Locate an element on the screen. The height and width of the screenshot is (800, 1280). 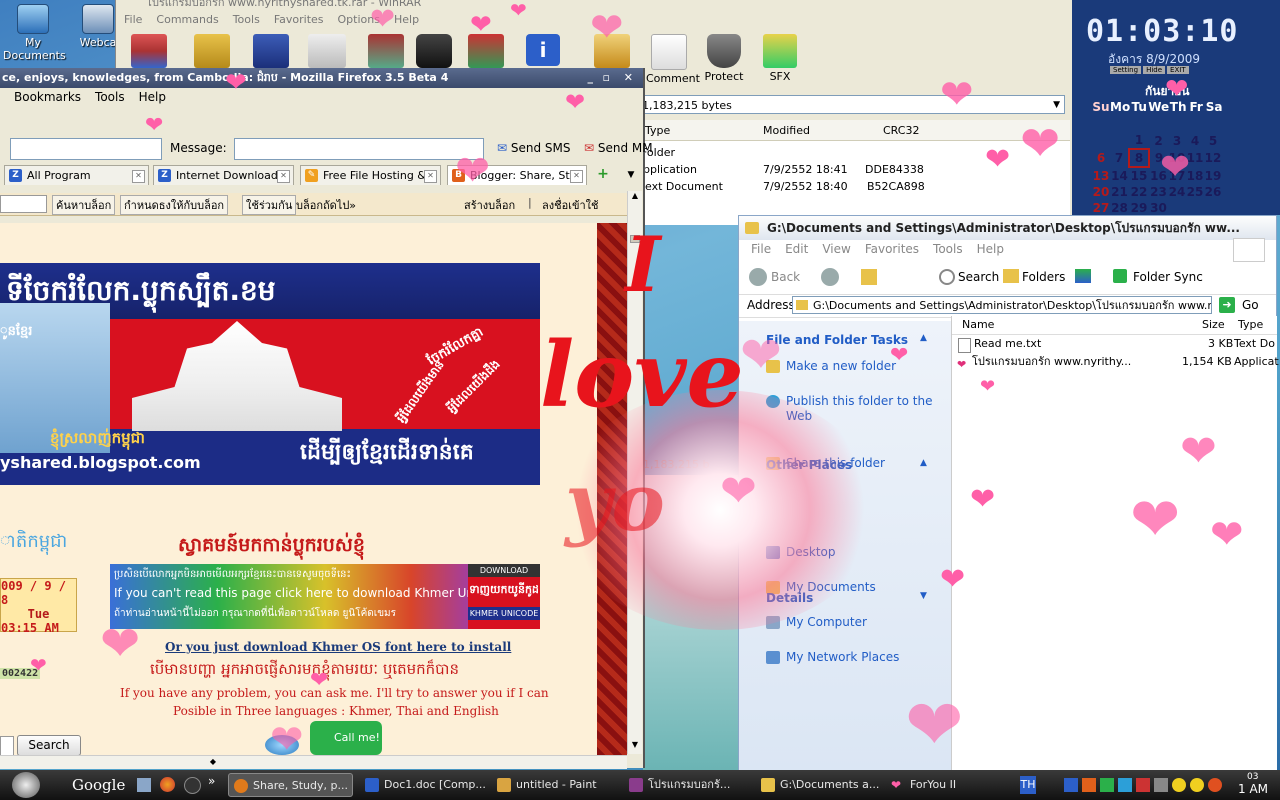
wizard-icon is located at coordinates (486, 51).